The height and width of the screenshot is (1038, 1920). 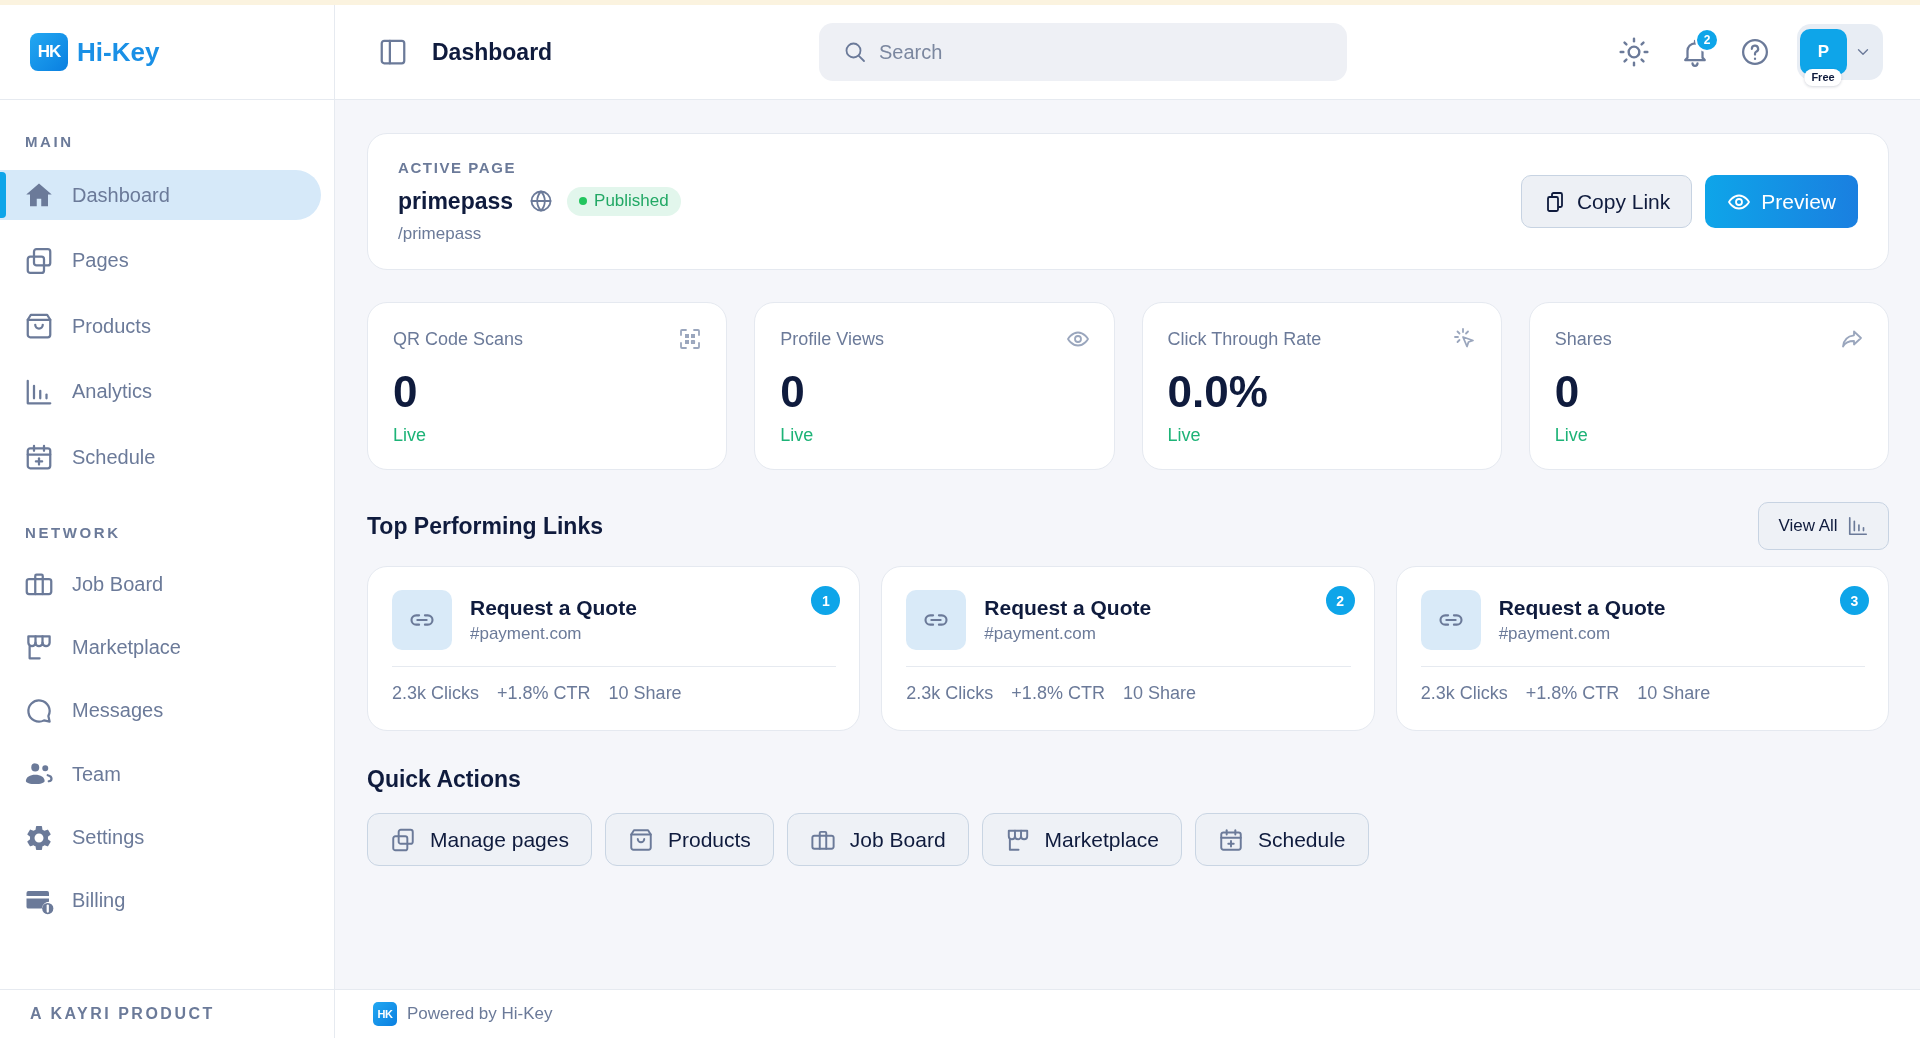 What do you see at coordinates (877, 839) in the screenshot?
I see `quick-action-button: Job Board` at bounding box center [877, 839].